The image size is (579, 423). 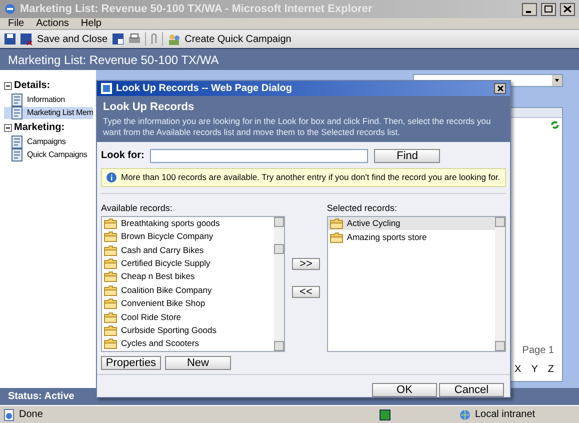 I want to click on create-quick-campaign-button: Create Quick Campaign, so click(x=229, y=39).